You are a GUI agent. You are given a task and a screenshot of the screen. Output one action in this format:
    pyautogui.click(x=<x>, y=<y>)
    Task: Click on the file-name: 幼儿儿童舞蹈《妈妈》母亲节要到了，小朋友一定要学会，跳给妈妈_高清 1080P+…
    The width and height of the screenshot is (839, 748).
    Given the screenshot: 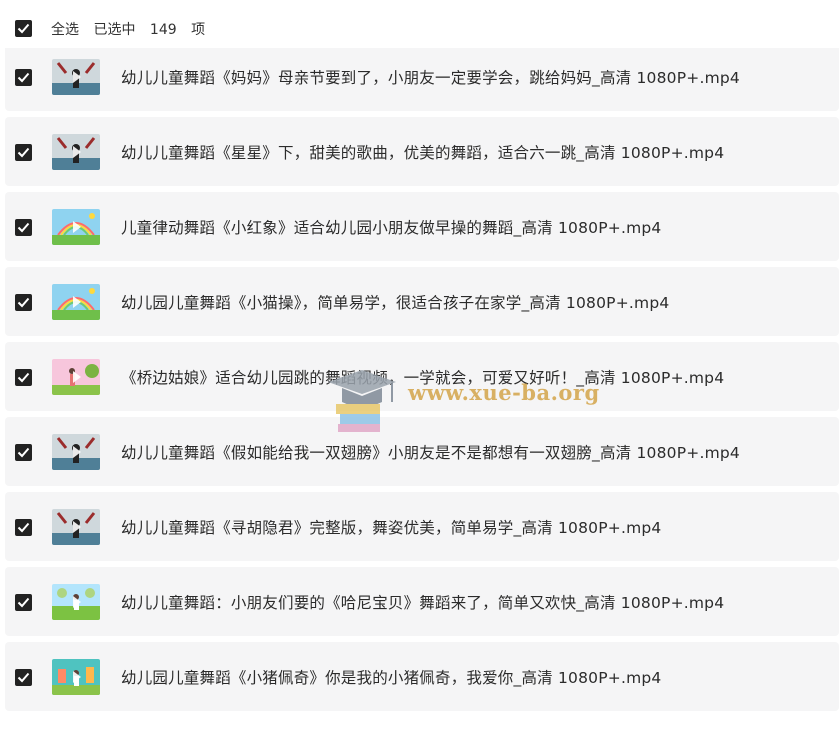 What is the action you would take?
    pyautogui.click(x=430, y=77)
    